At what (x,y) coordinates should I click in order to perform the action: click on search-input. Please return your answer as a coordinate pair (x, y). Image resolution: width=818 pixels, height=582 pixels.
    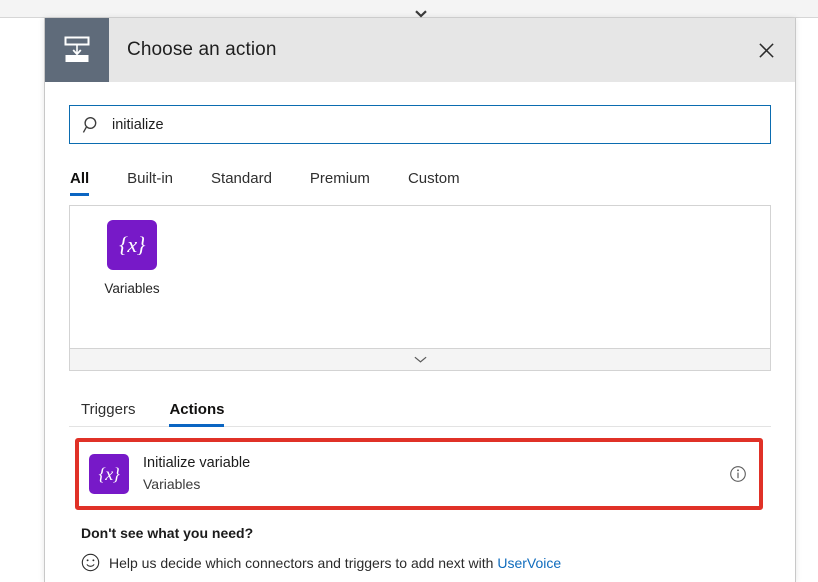
    Looking at the image, I should click on (435, 124).